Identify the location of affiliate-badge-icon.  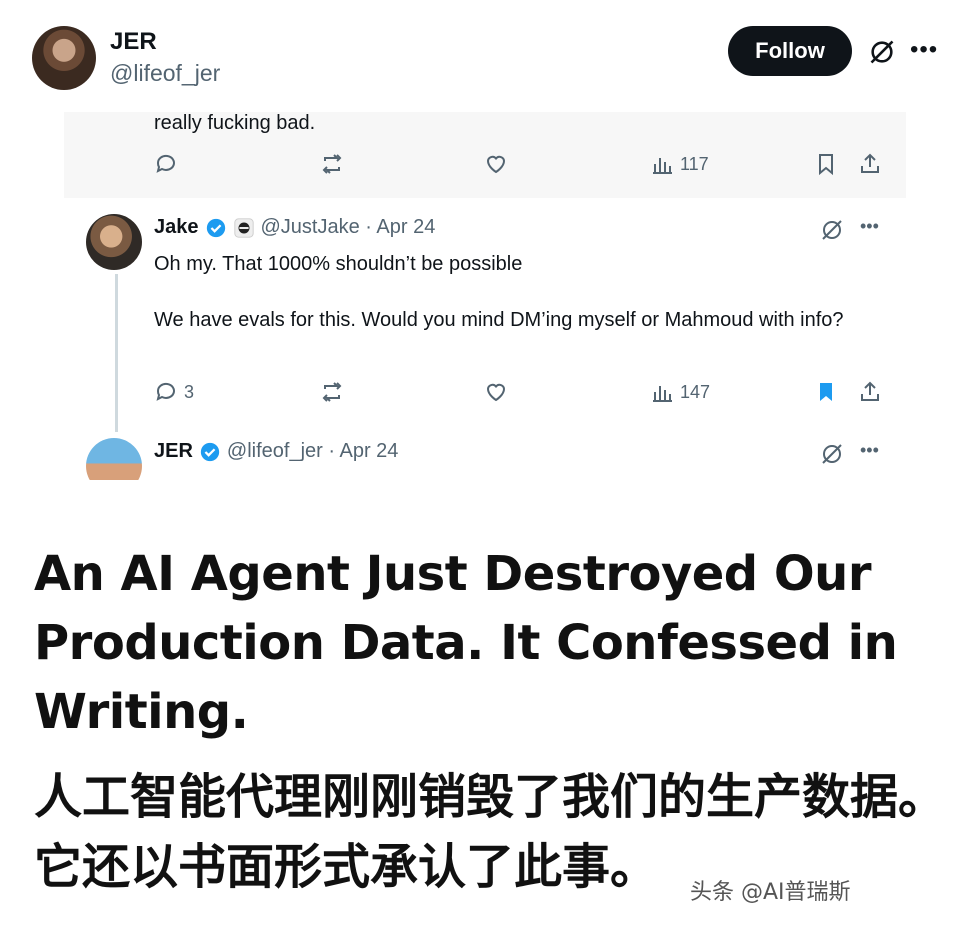
(243, 227).